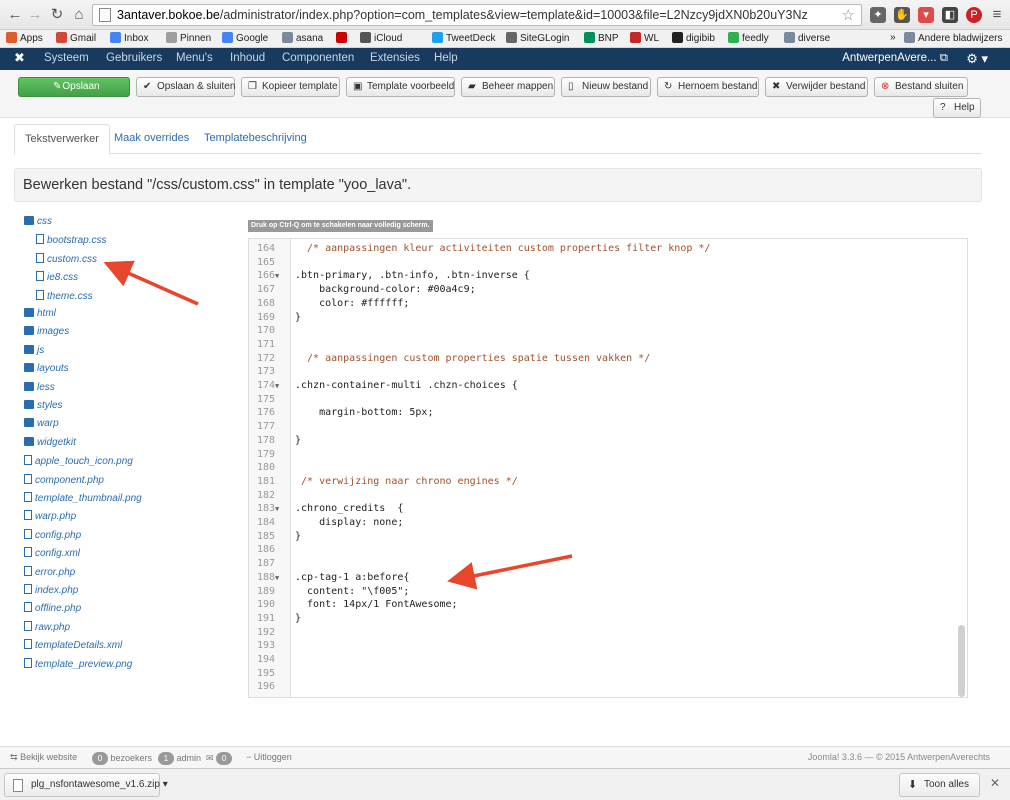 Image resolution: width=1010 pixels, height=800 pixels. Describe the element at coordinates (977, 59) in the screenshot. I see `gear-icon: ⚙ ▾` at that location.